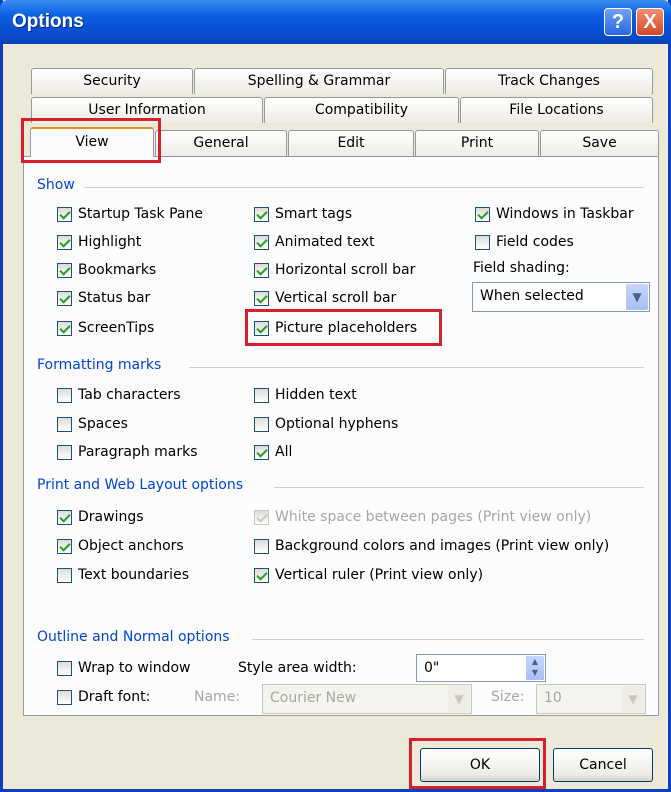  What do you see at coordinates (273, 452) in the screenshot?
I see `all-checkbox: All` at bounding box center [273, 452].